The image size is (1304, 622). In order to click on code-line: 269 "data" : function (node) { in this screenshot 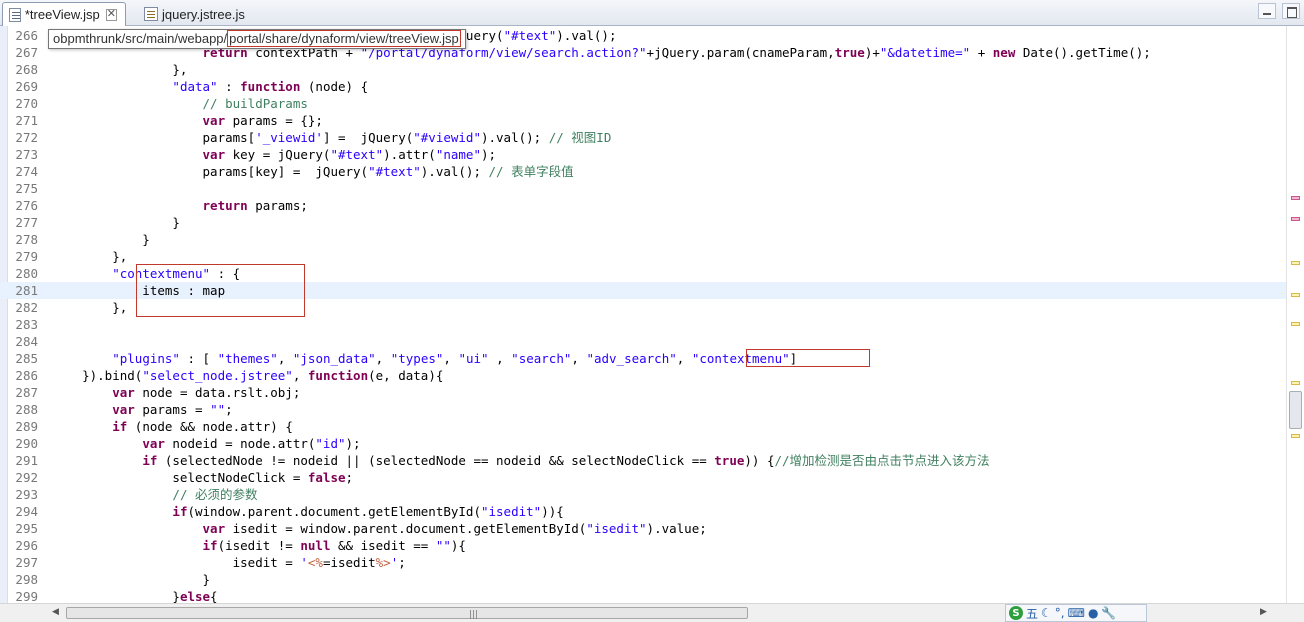, I will do `click(643, 86)`.